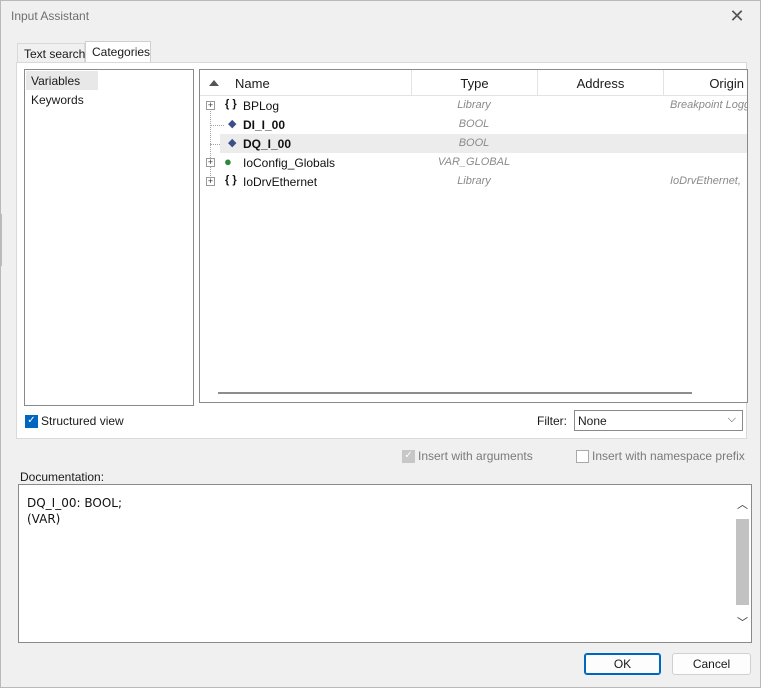 Image resolution: width=761 pixels, height=688 pixels. I want to click on ok-button-label: OK, so click(622, 664).